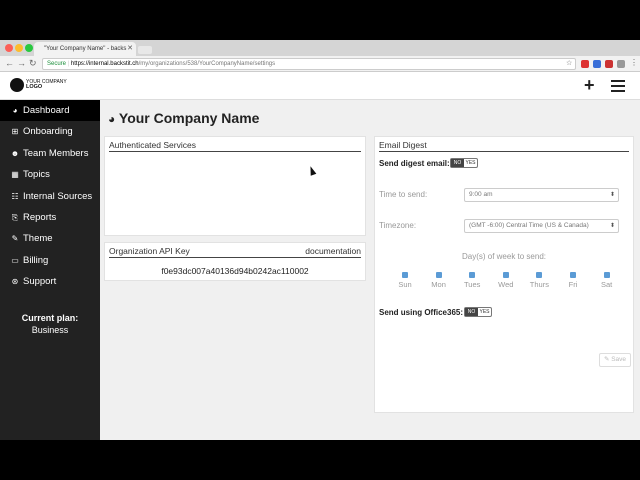  I want to click on forward-icon: →, so click(21, 63).